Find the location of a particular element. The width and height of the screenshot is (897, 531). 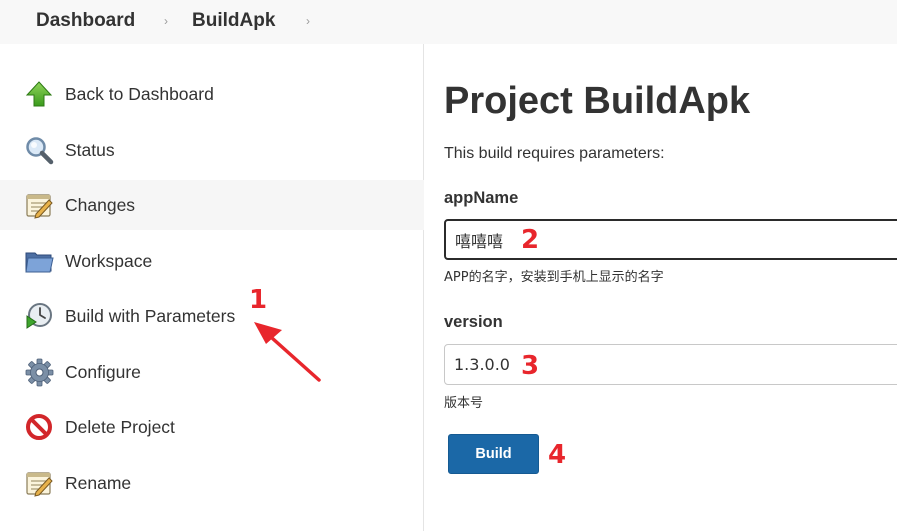

sidebar-item-rename: Rename is located at coordinates (212, 483).